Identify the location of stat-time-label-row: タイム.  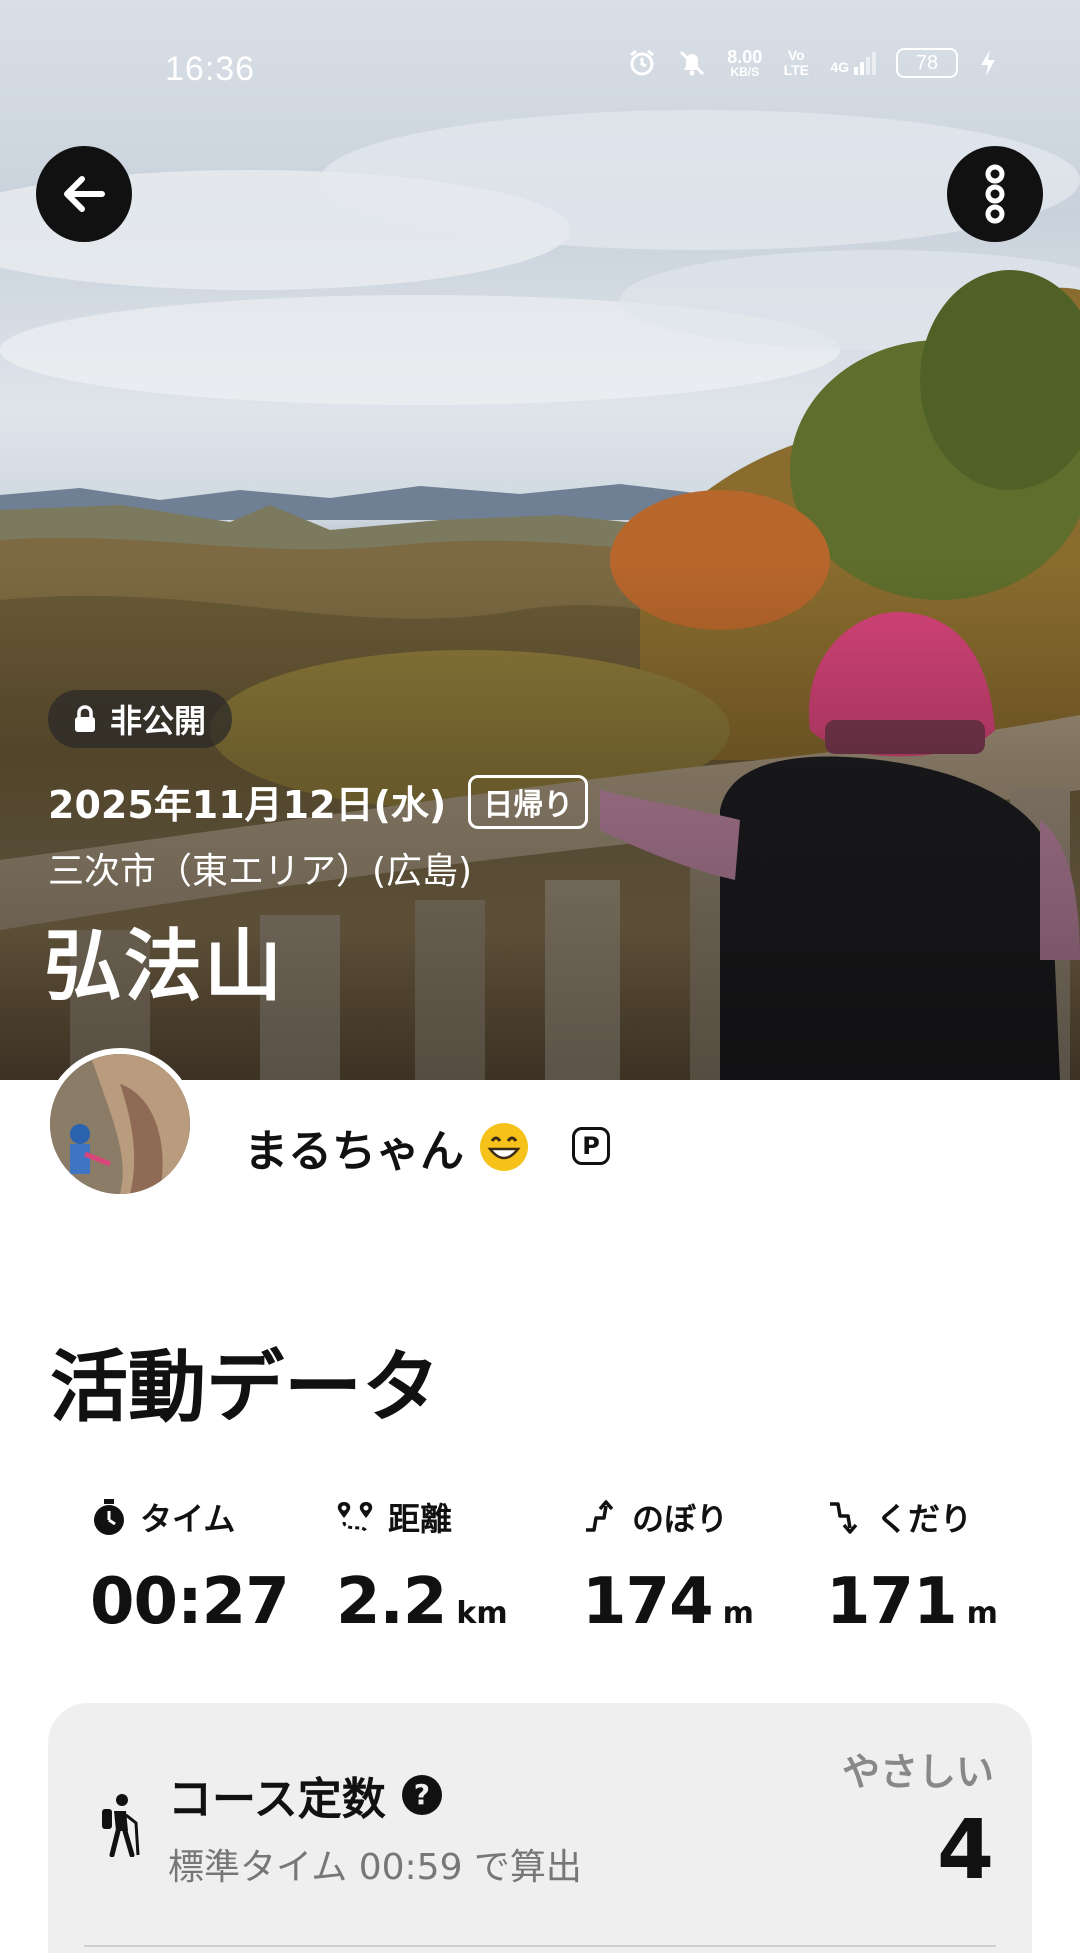
(210, 1517).